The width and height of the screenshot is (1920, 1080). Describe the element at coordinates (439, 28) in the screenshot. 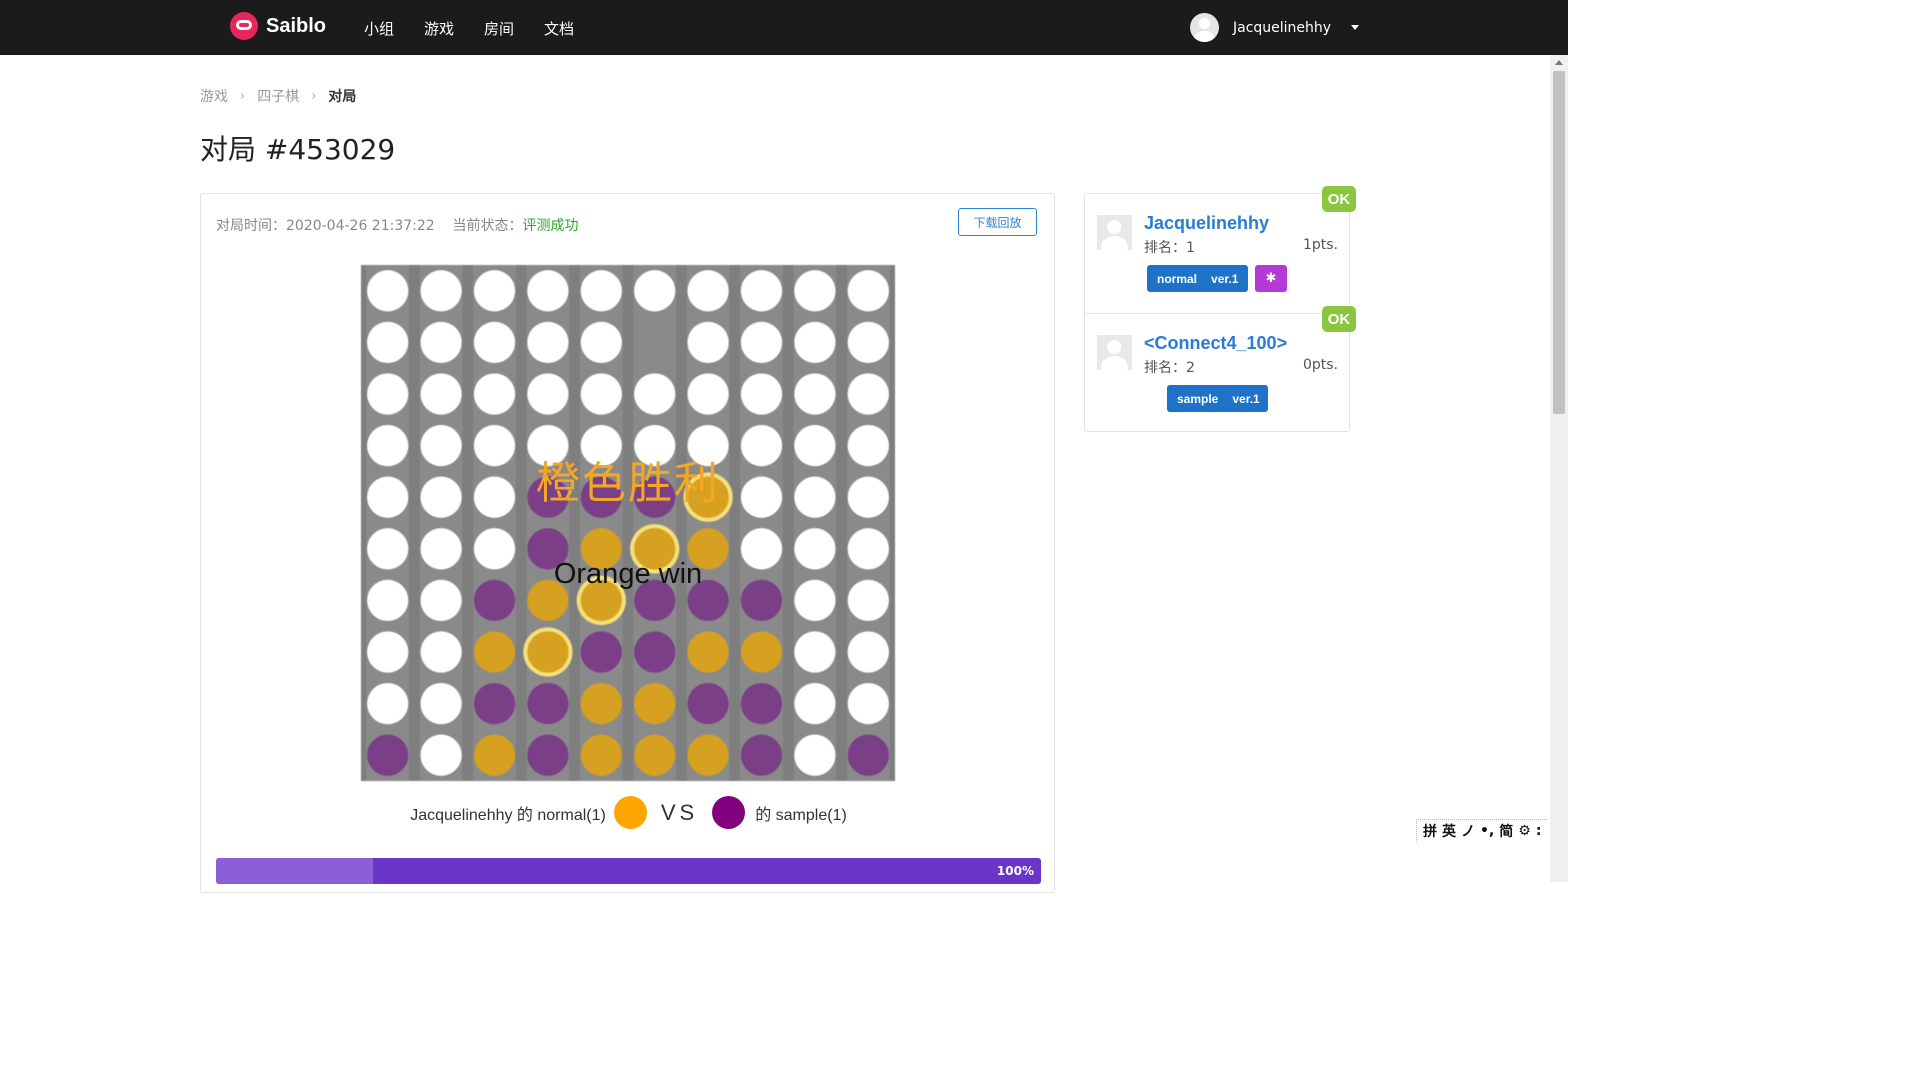

I see `nav-link-games: 游戏` at that location.